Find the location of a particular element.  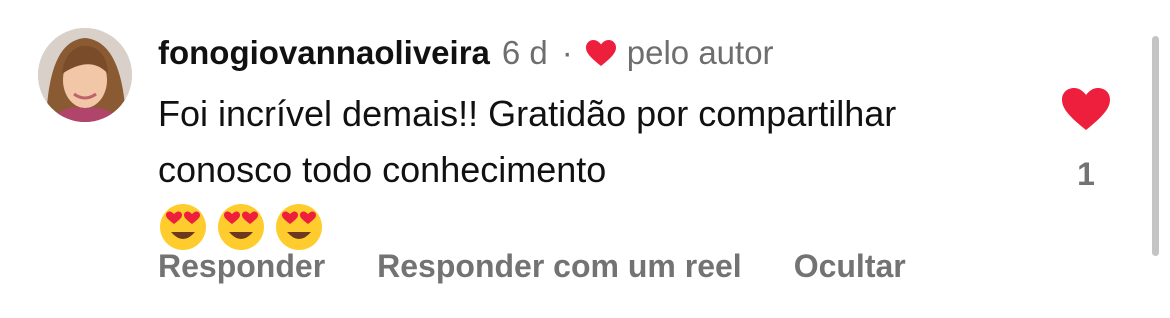

liked-by-author-label: pelo autor is located at coordinates (700, 52).